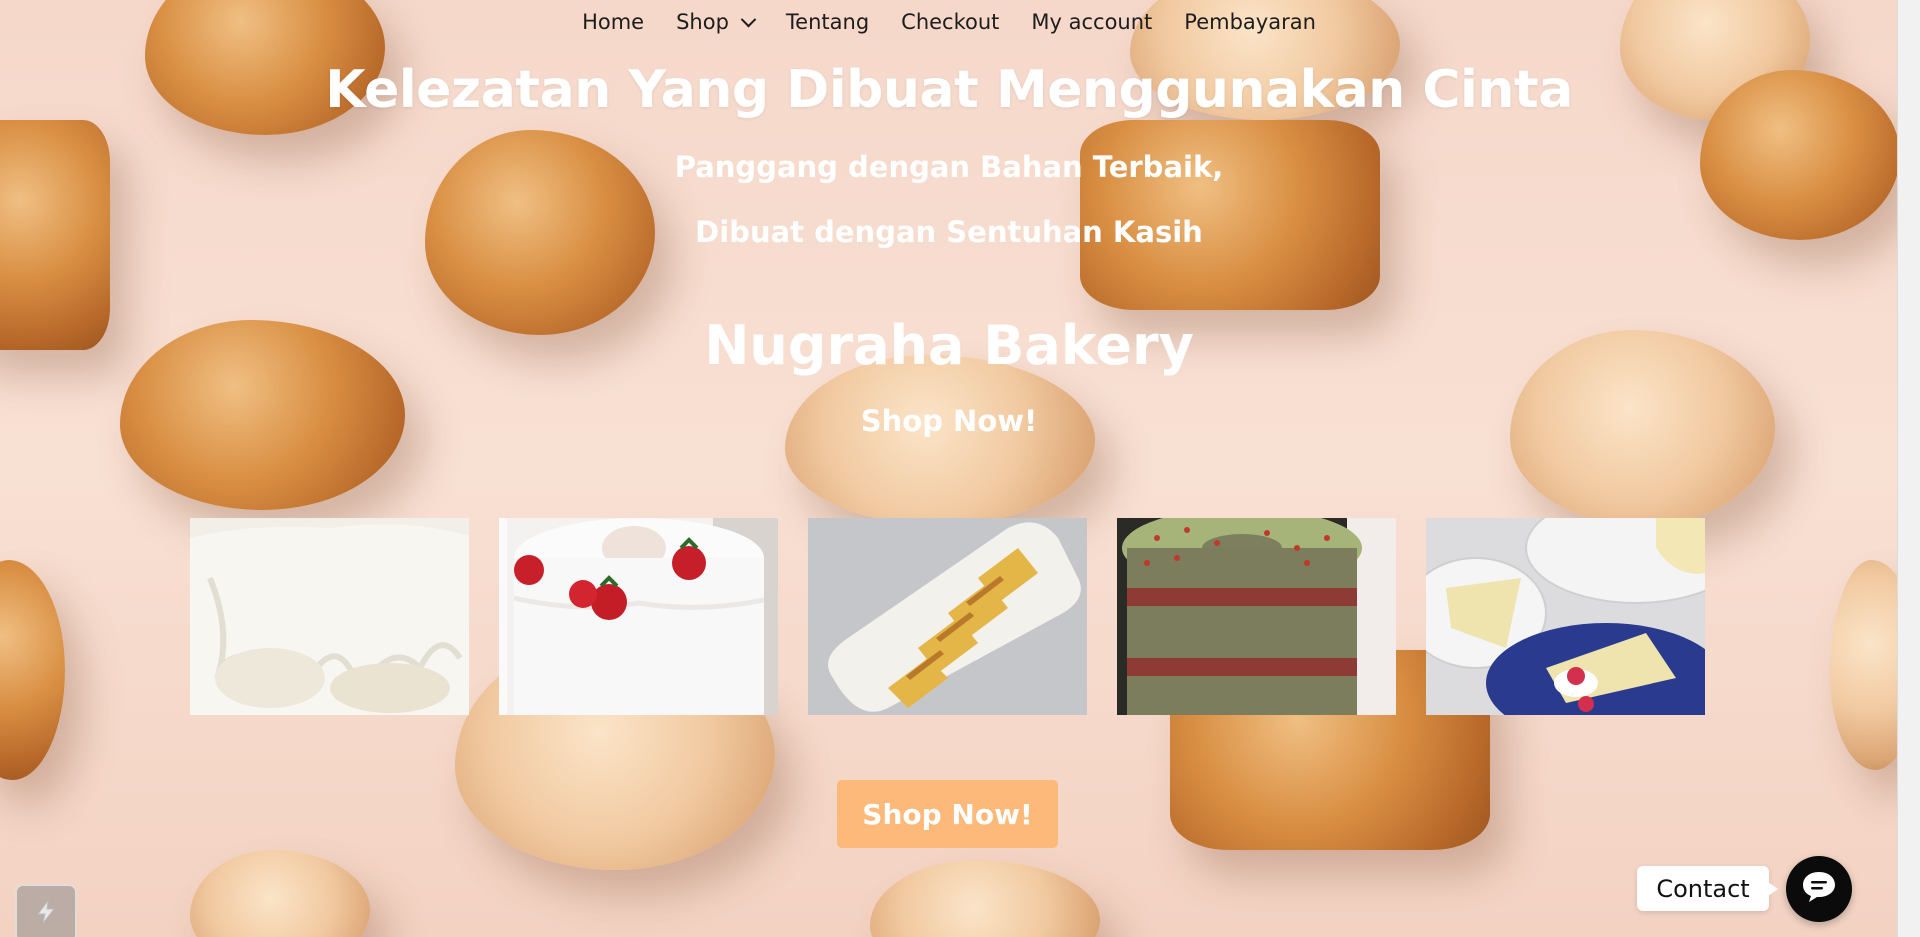 This screenshot has width=1920, height=937. I want to click on nav-item-label: Pembayaran, so click(1250, 22).